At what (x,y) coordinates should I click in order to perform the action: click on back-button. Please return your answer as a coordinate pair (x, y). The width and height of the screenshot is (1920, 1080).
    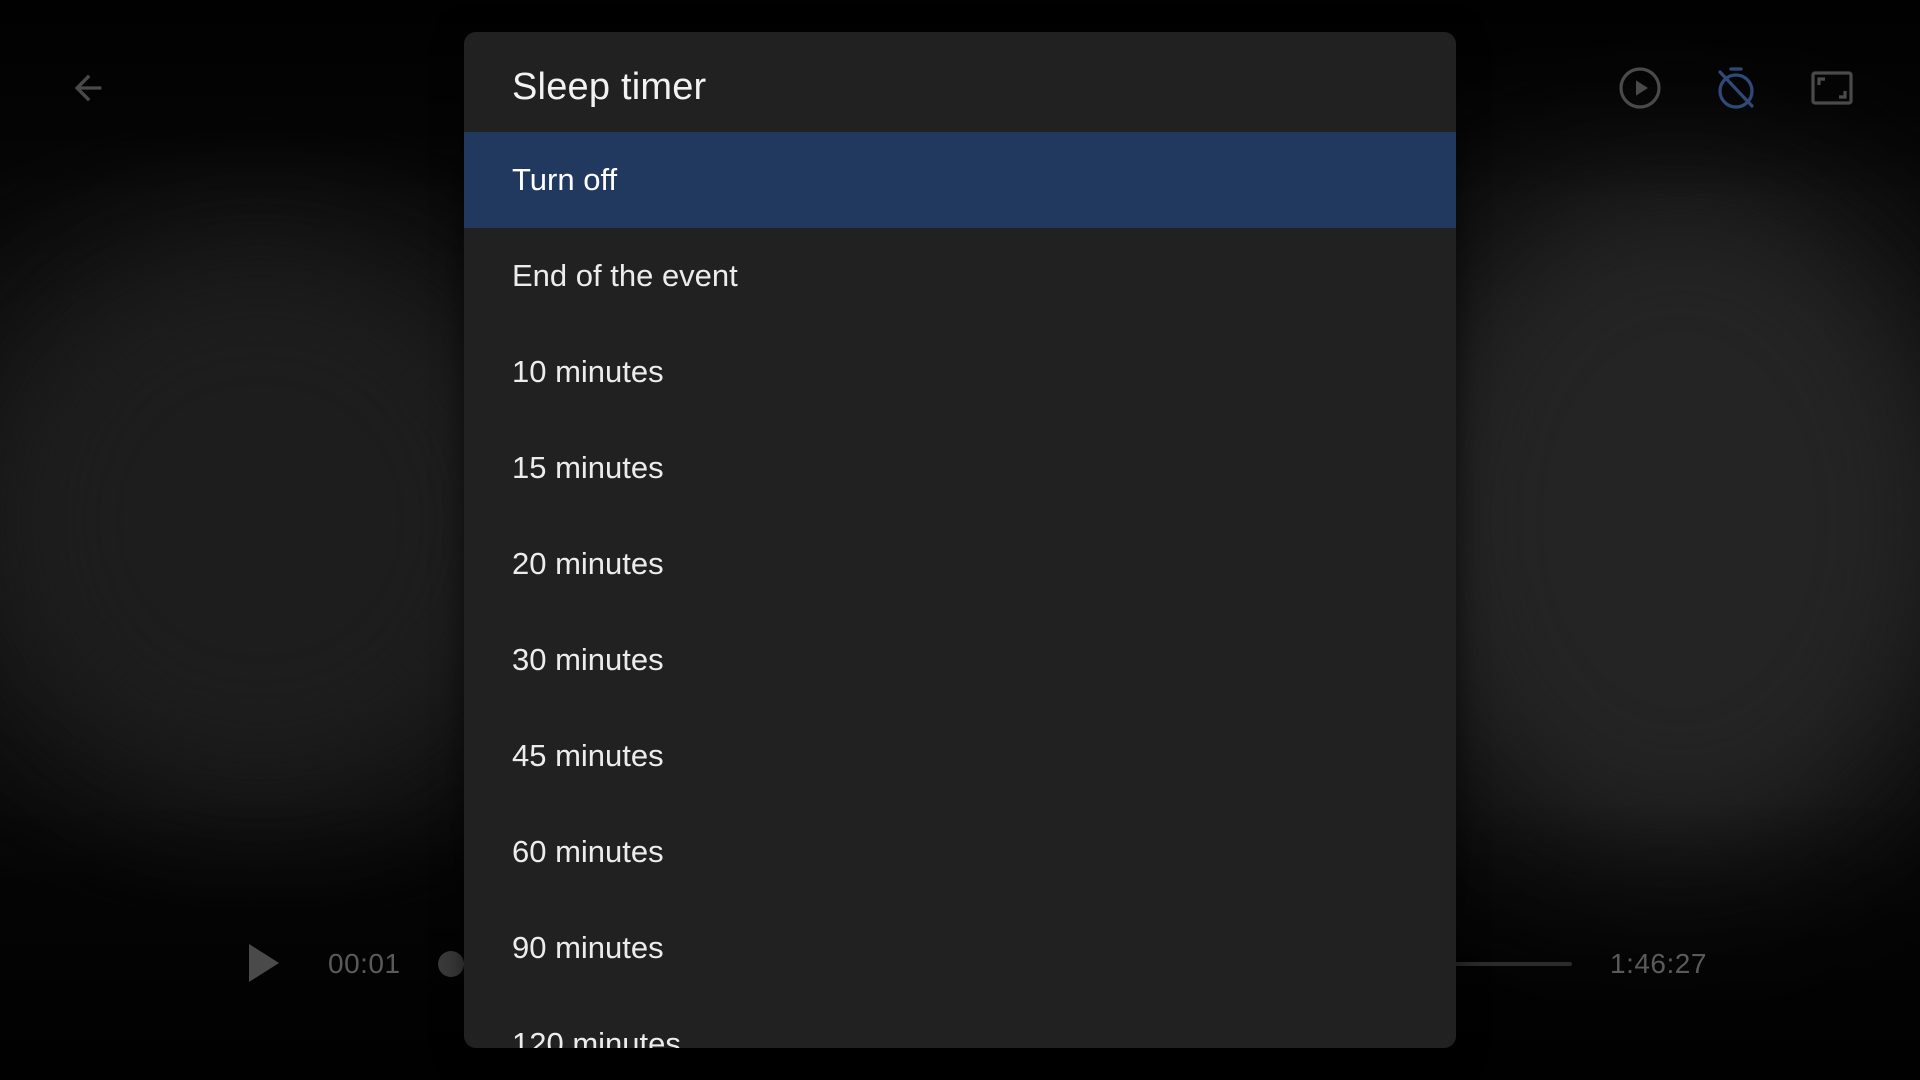
    Looking at the image, I should click on (88, 88).